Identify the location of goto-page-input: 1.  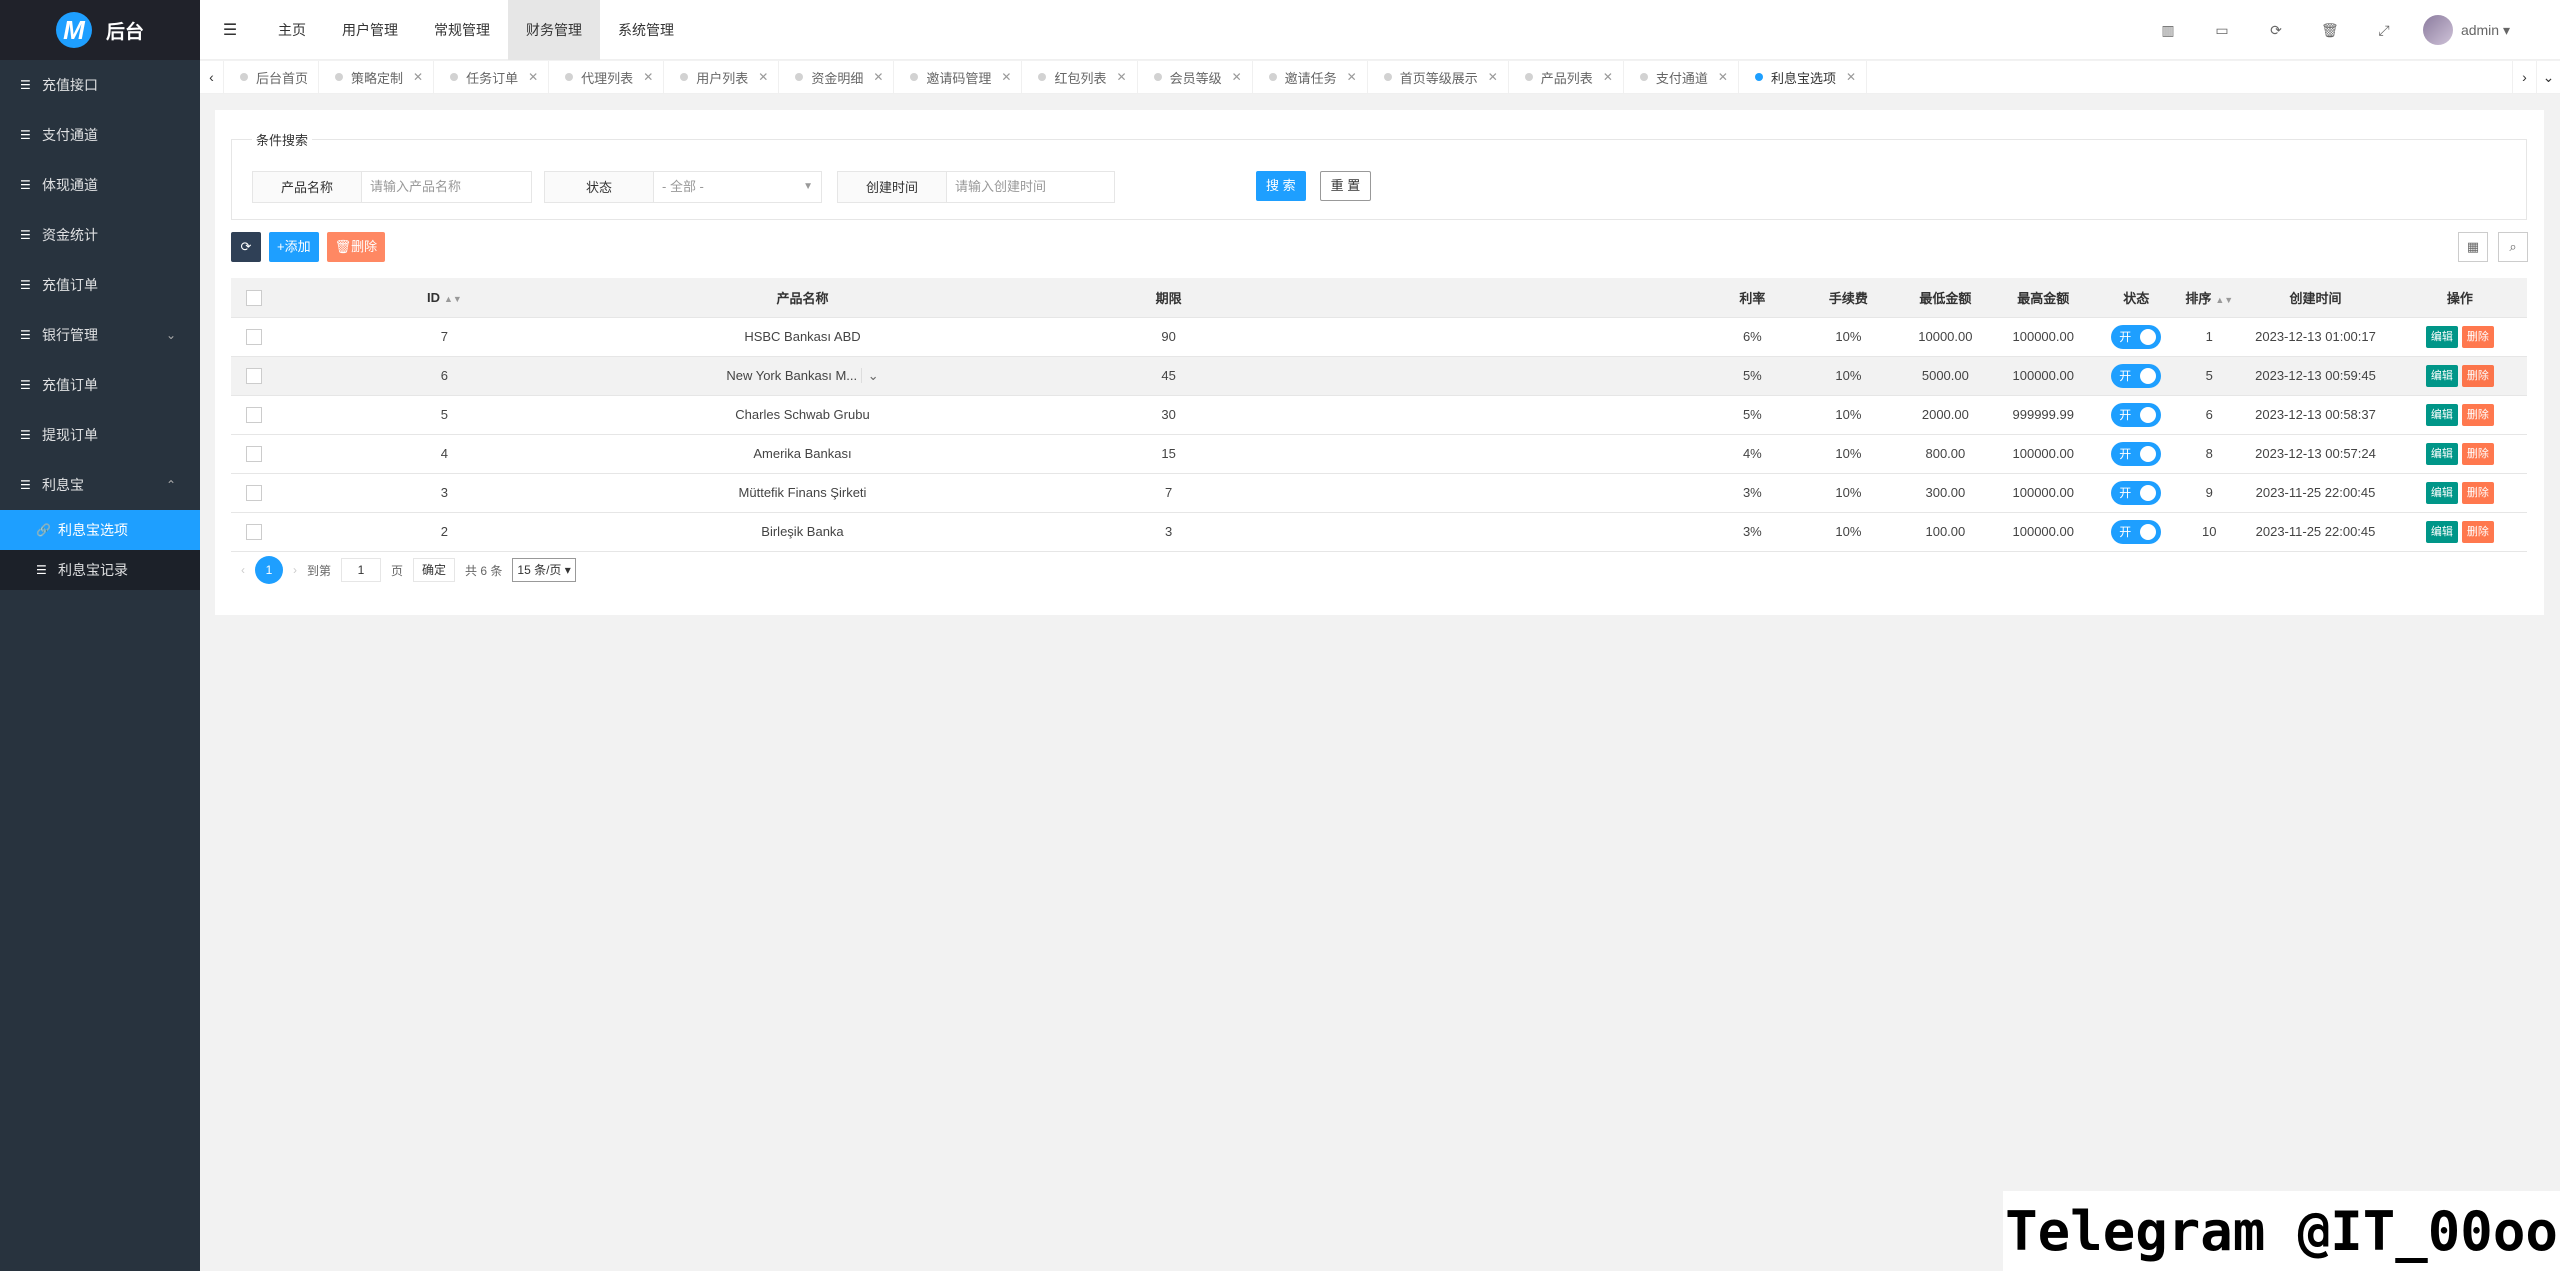
(361, 570).